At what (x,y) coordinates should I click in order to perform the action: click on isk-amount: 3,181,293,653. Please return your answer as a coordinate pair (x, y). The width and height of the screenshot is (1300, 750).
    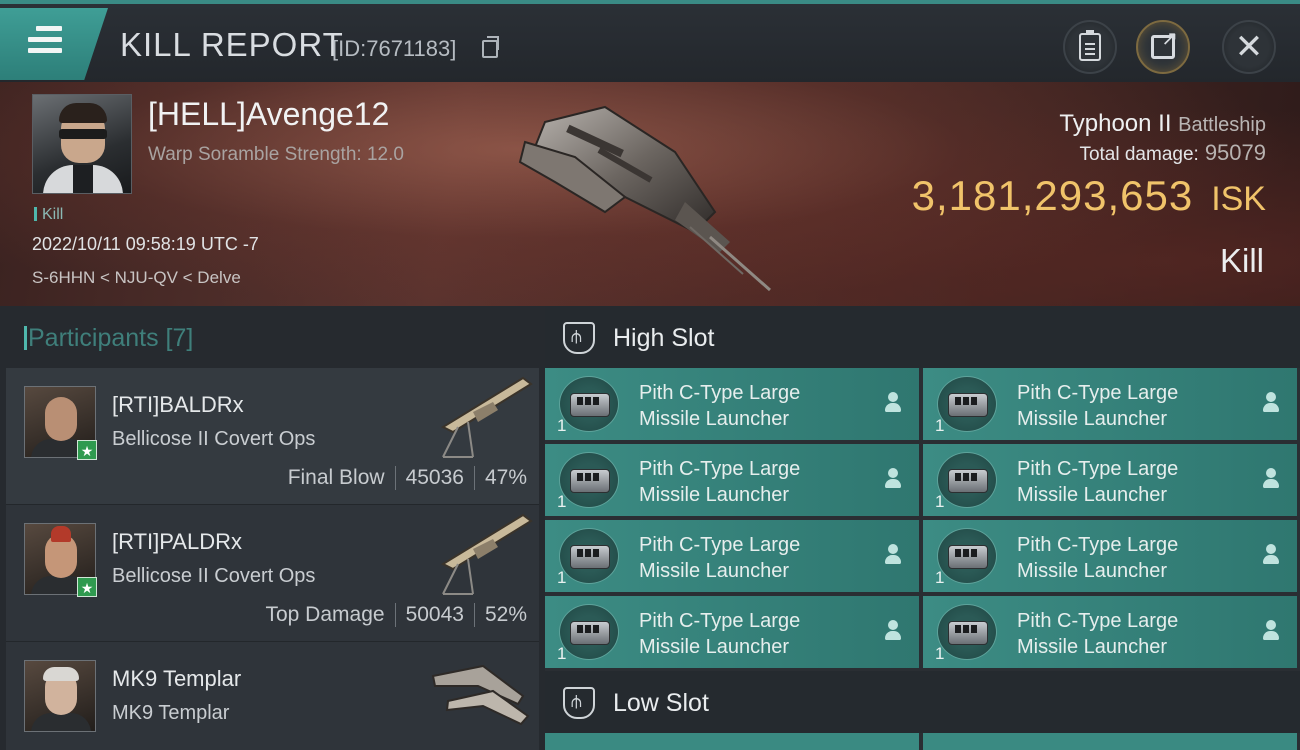
    Looking at the image, I should click on (1052, 195).